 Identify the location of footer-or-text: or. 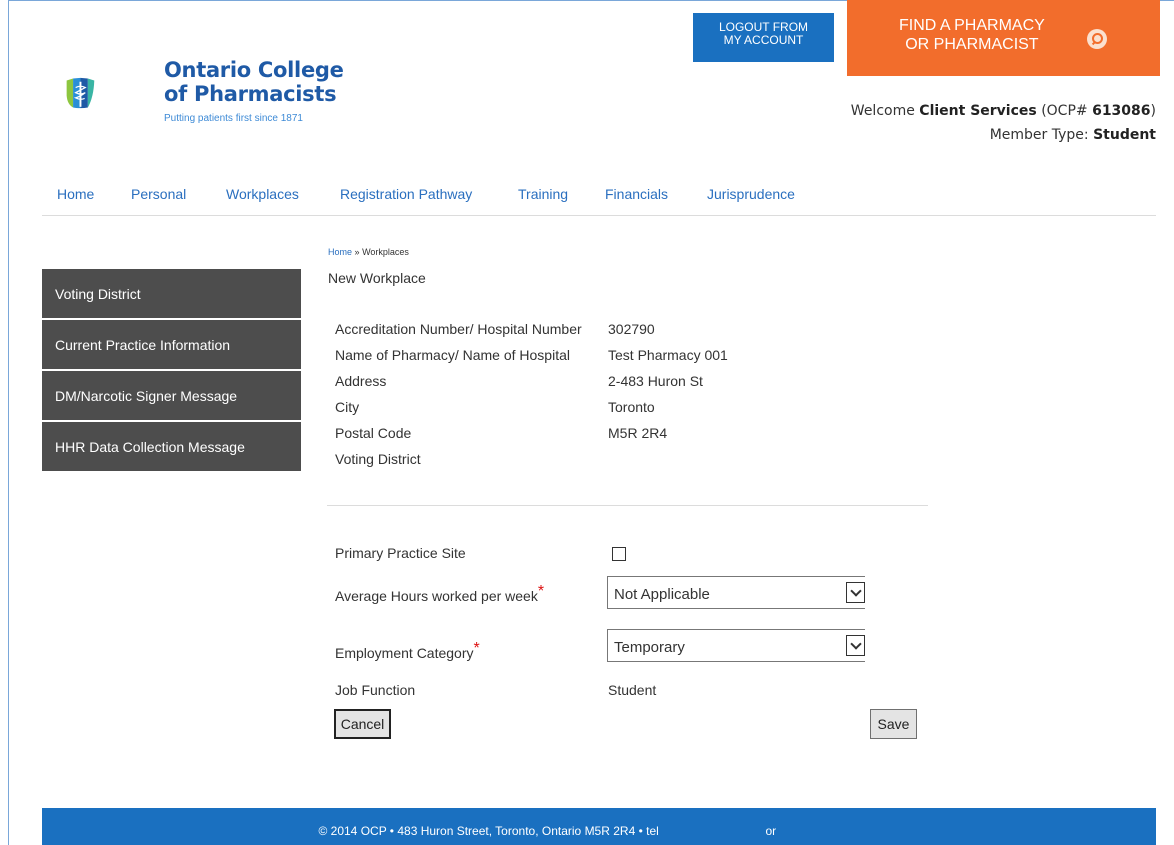
(771, 831).